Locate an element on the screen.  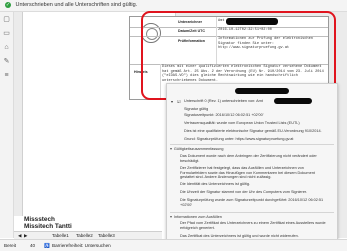
mode-text: Bereit is located at coordinates (10, 245).